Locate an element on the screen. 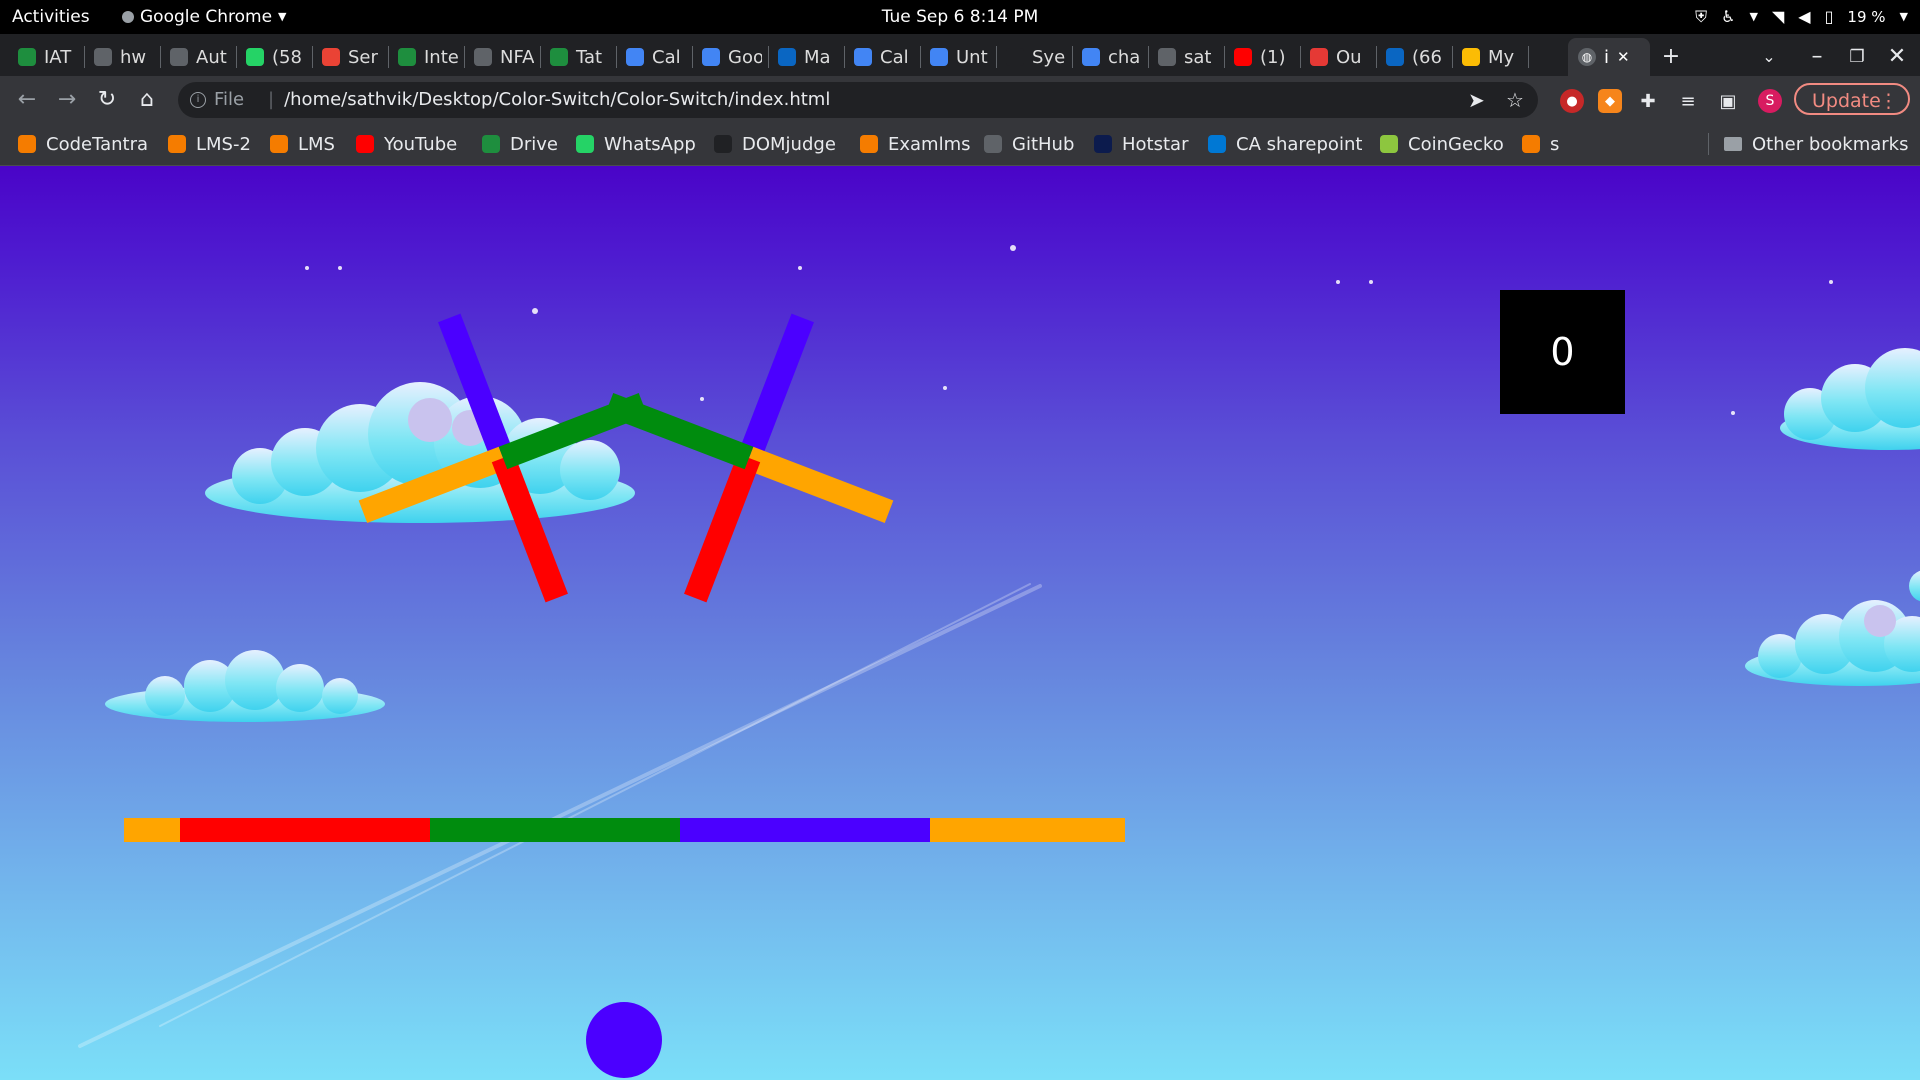 The height and width of the screenshot is (1080, 1920). bookmark-lms: LMS is located at coordinates (302, 144).